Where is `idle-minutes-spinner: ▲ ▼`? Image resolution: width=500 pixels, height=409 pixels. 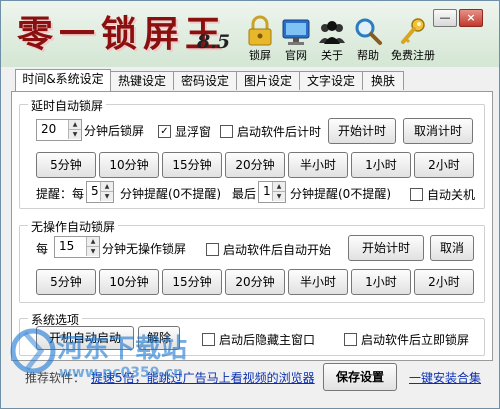 idle-minutes-spinner: ▲ ▼ is located at coordinates (77, 247).